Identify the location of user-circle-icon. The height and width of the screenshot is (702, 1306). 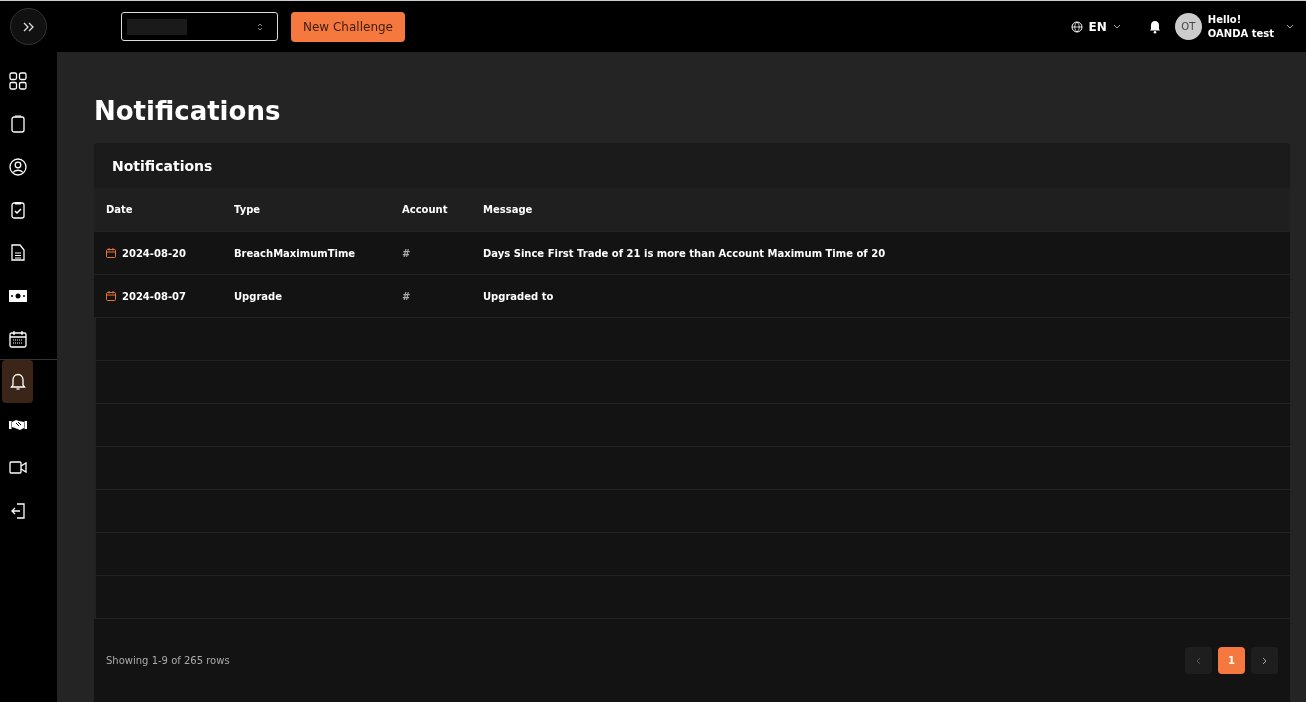
(17, 166).